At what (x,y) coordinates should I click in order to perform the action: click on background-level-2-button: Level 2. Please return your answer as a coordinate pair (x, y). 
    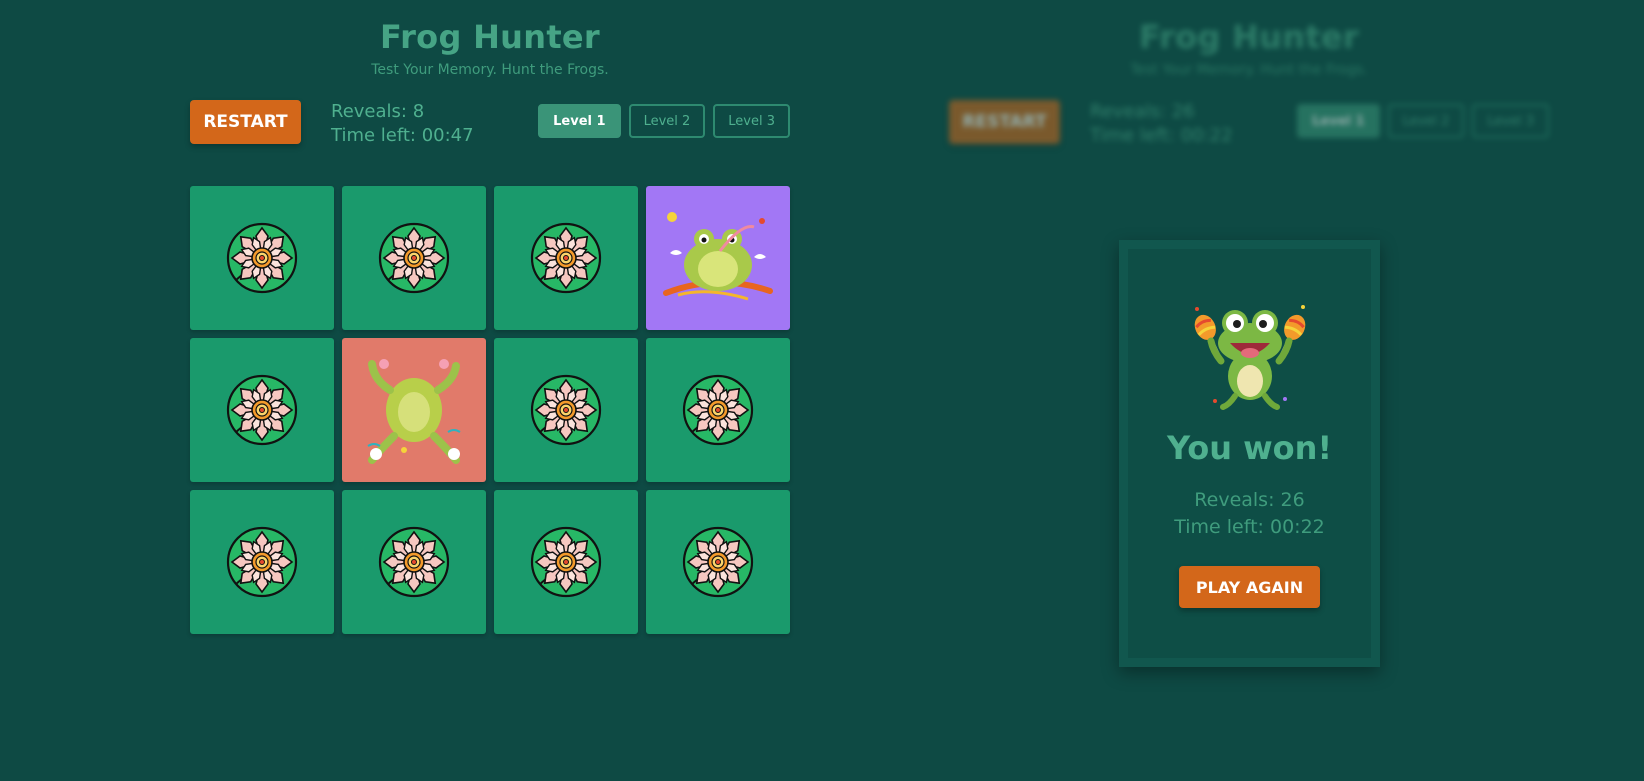
    Looking at the image, I should click on (1426, 121).